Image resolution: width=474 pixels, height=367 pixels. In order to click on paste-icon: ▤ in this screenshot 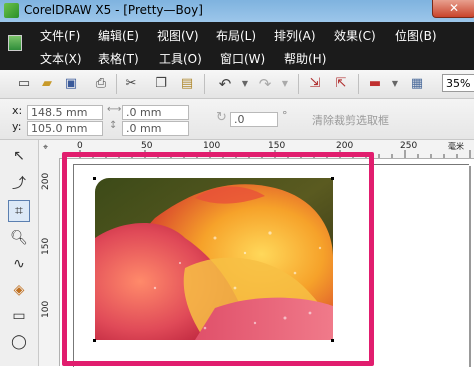, I will do `click(187, 84)`.